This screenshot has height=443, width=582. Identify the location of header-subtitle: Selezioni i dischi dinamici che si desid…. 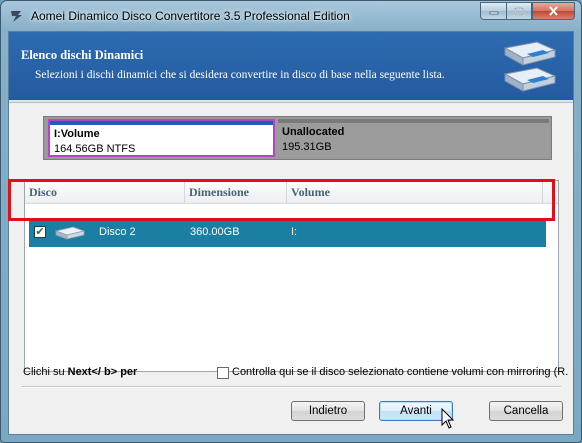
(240, 75).